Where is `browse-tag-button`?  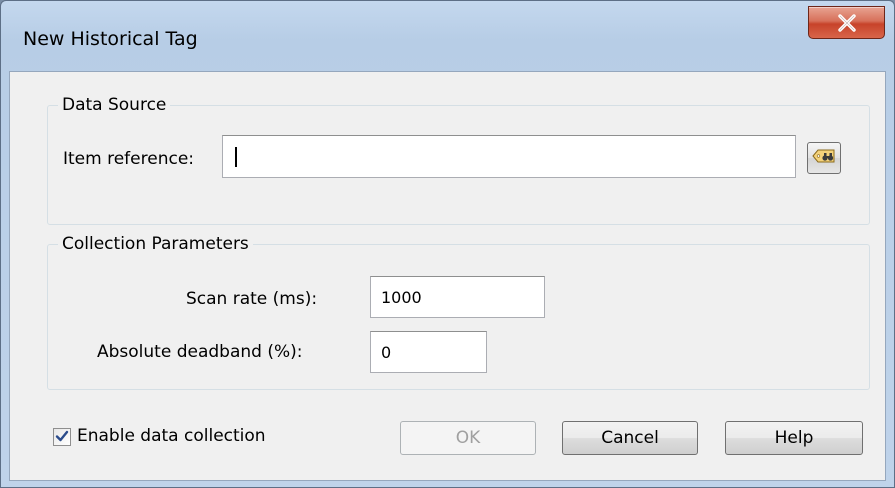 browse-tag-button is located at coordinates (824, 158).